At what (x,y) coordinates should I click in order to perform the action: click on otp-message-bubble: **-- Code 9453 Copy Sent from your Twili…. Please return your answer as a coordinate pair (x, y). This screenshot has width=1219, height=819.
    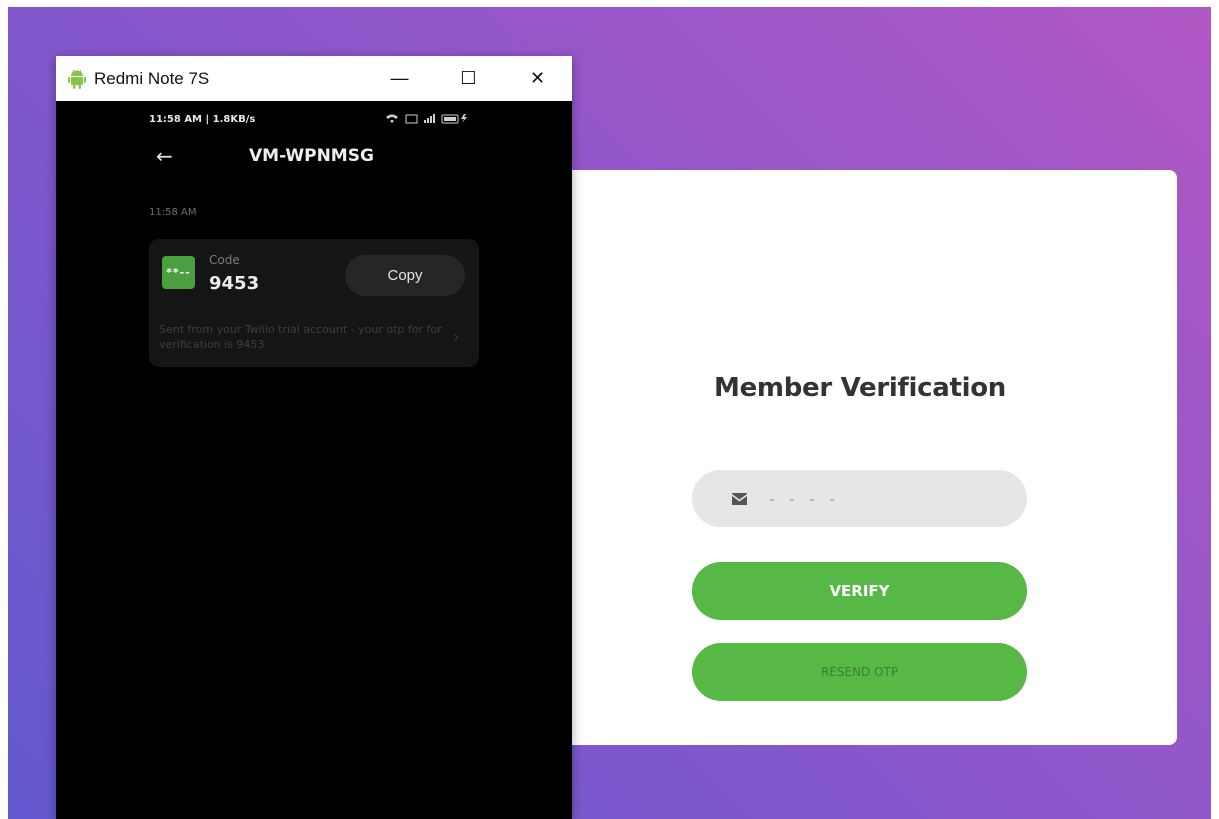
    Looking at the image, I should click on (314, 303).